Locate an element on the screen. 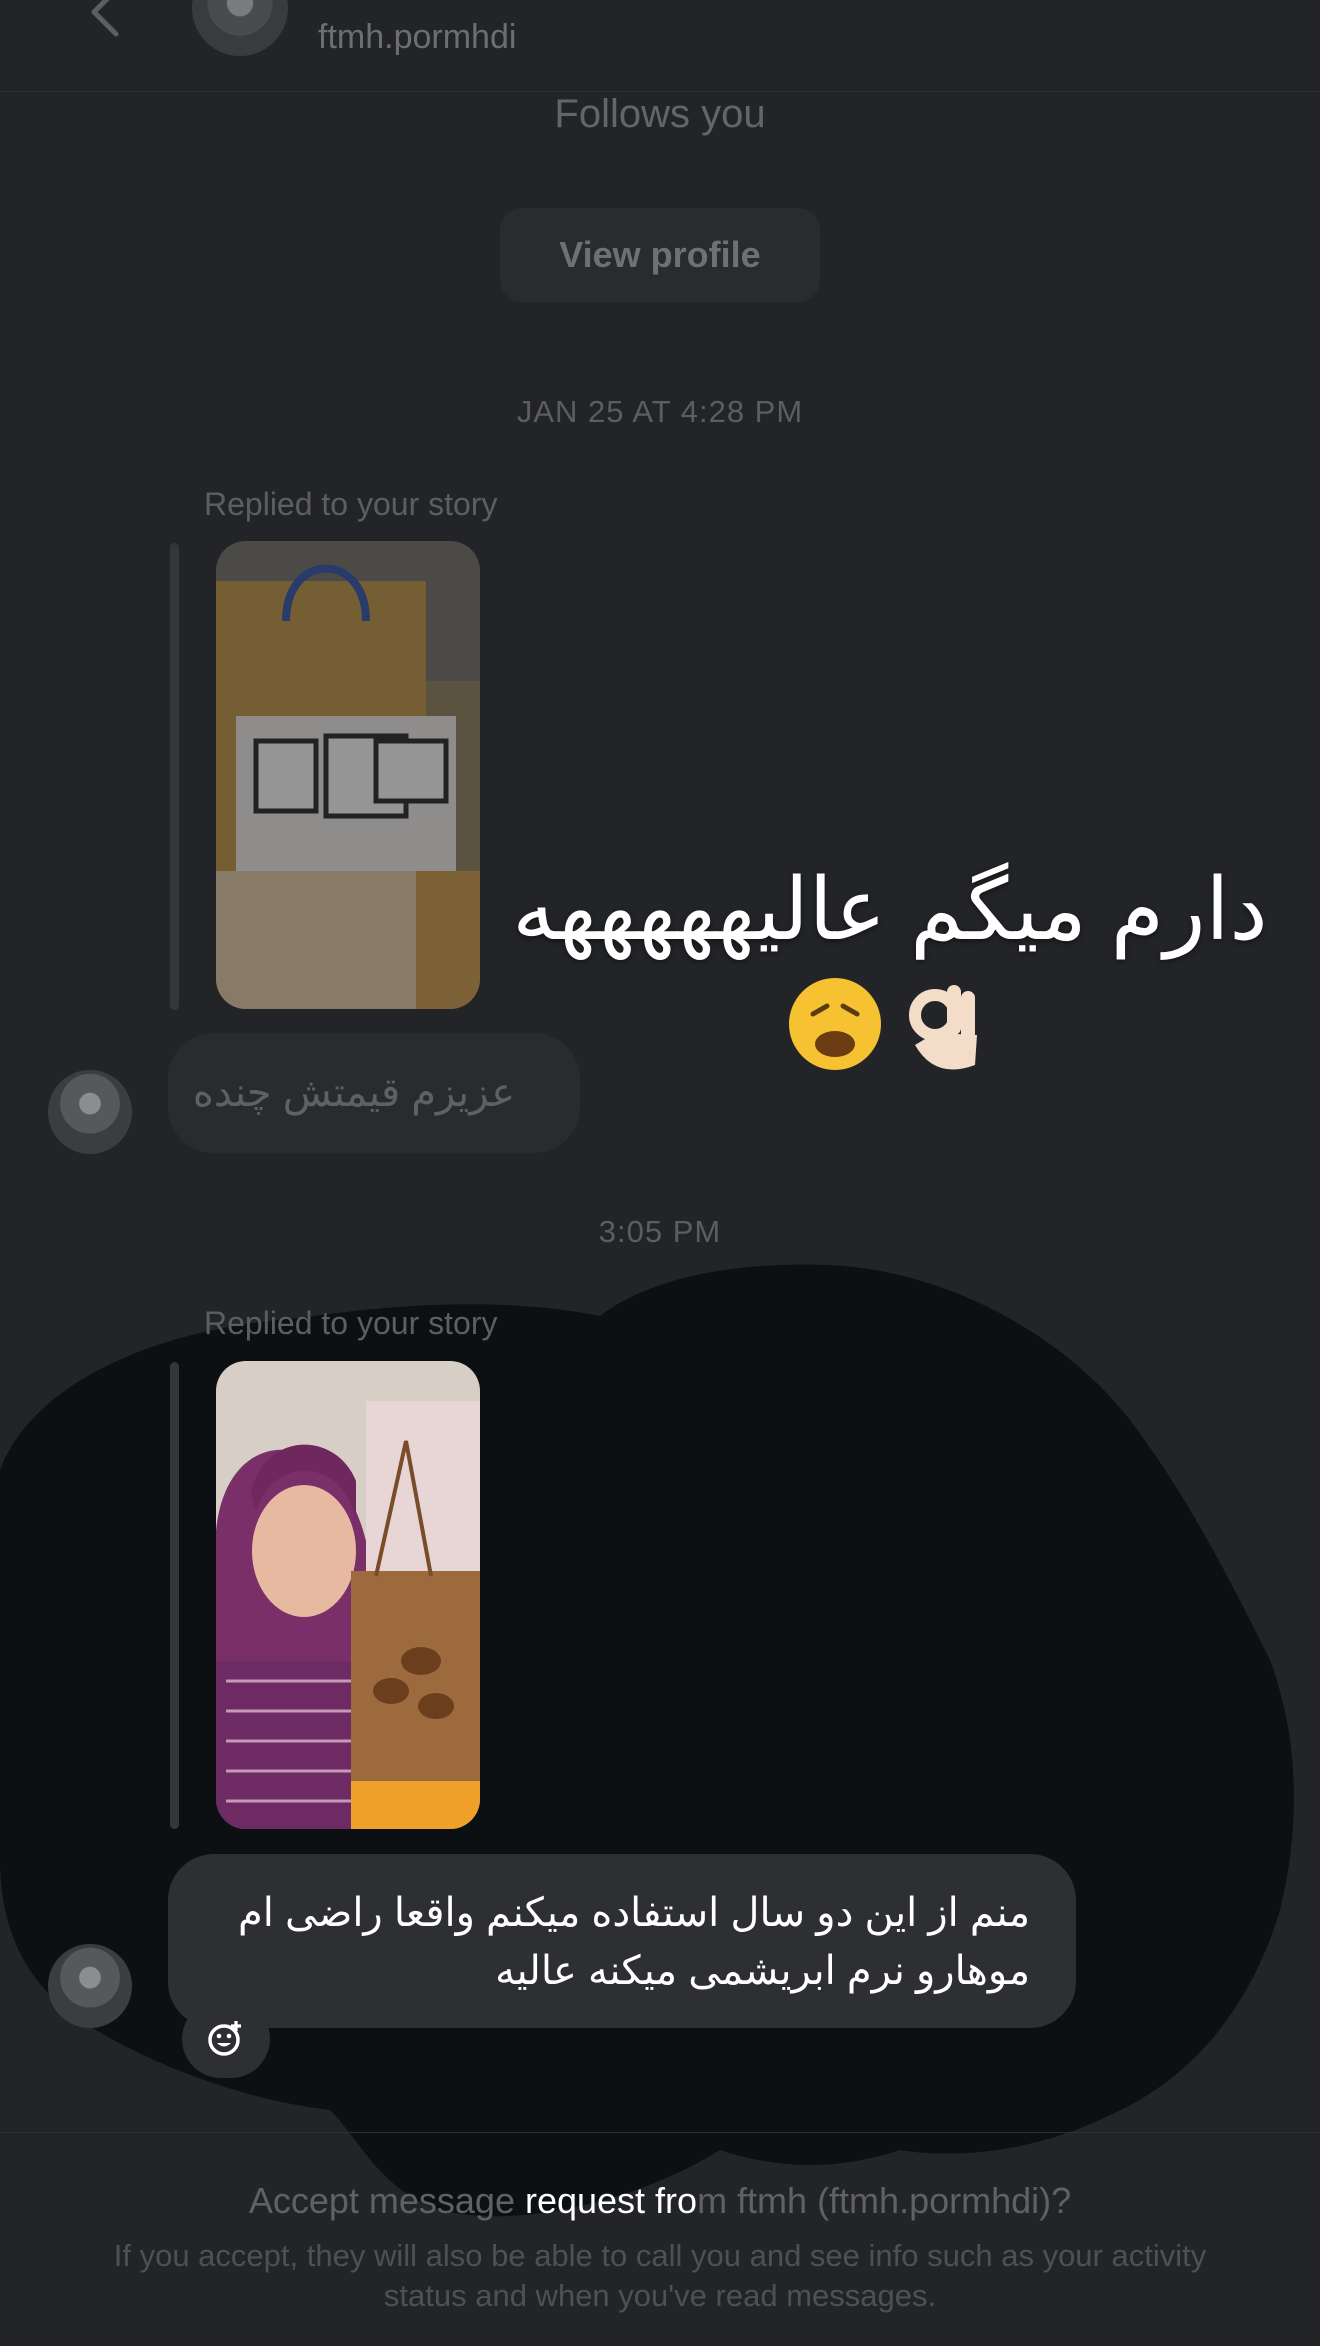  header-username: ftmh.pormhdi is located at coordinates (417, 37).